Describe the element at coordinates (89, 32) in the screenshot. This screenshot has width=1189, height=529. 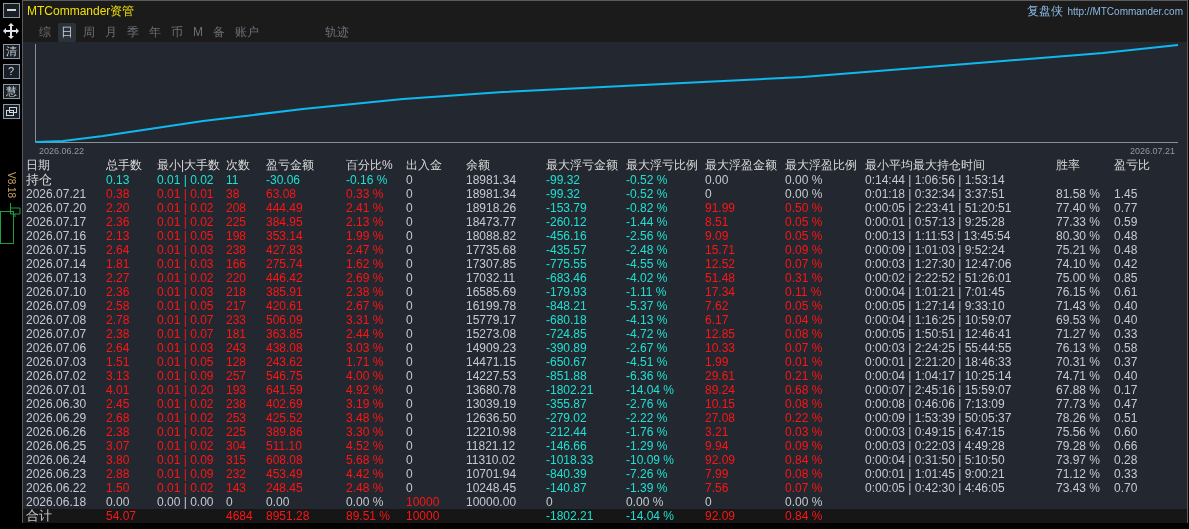
I see `tab: 周` at that location.